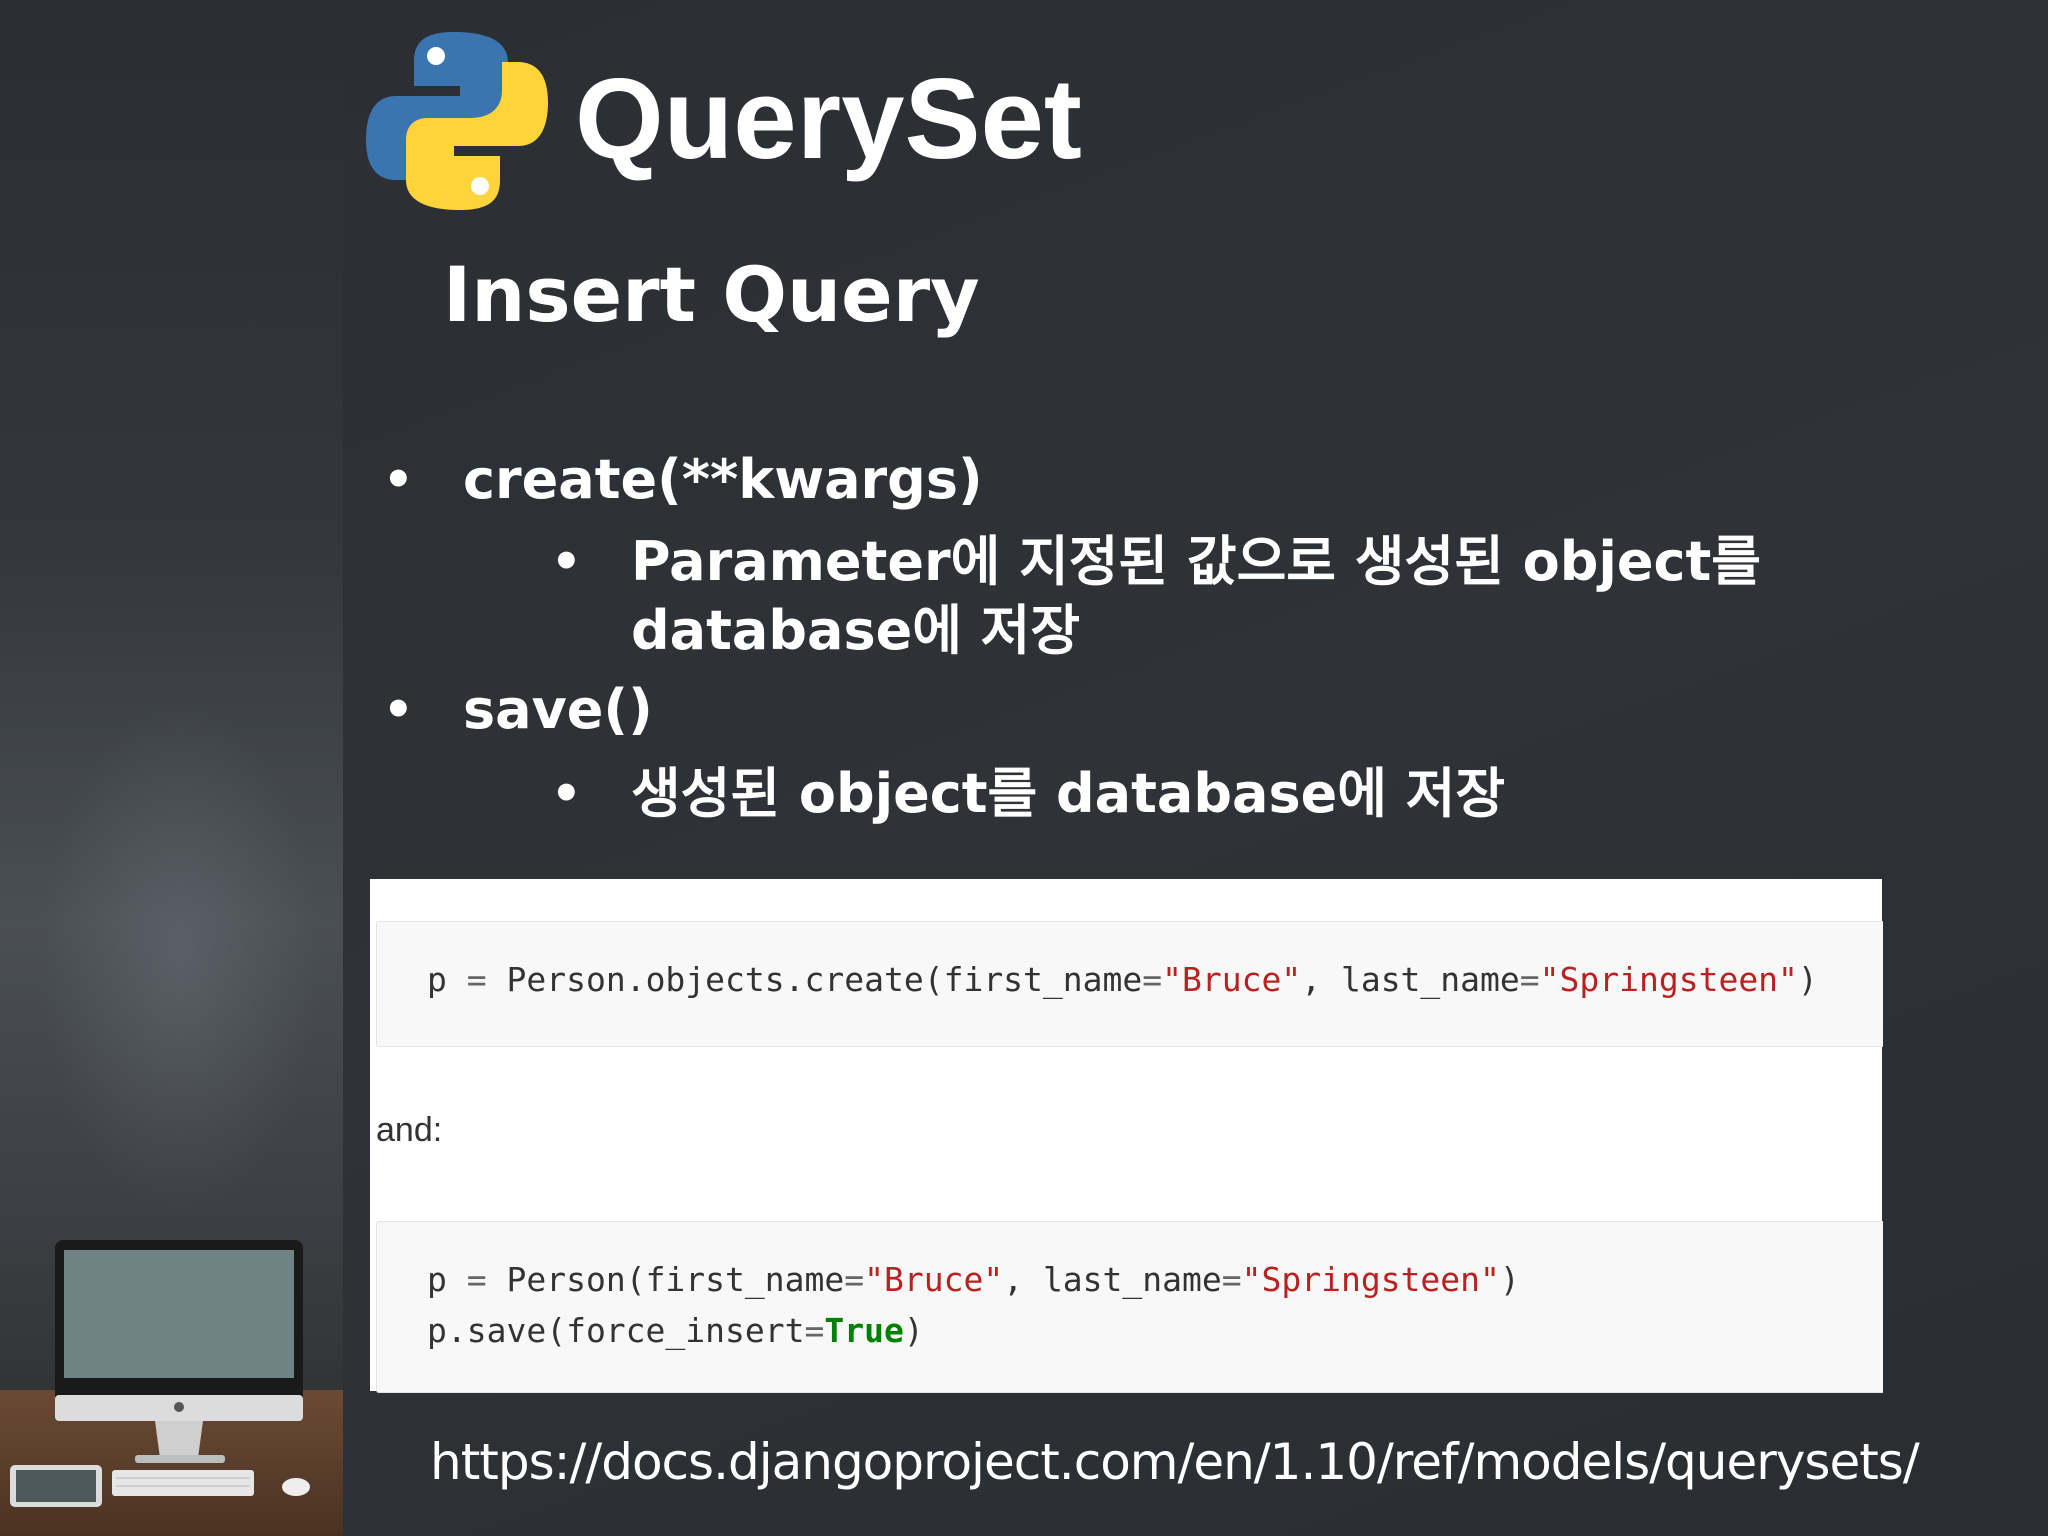  I want to click on code-line-save: p.save(force_insert=True), so click(675, 1330).